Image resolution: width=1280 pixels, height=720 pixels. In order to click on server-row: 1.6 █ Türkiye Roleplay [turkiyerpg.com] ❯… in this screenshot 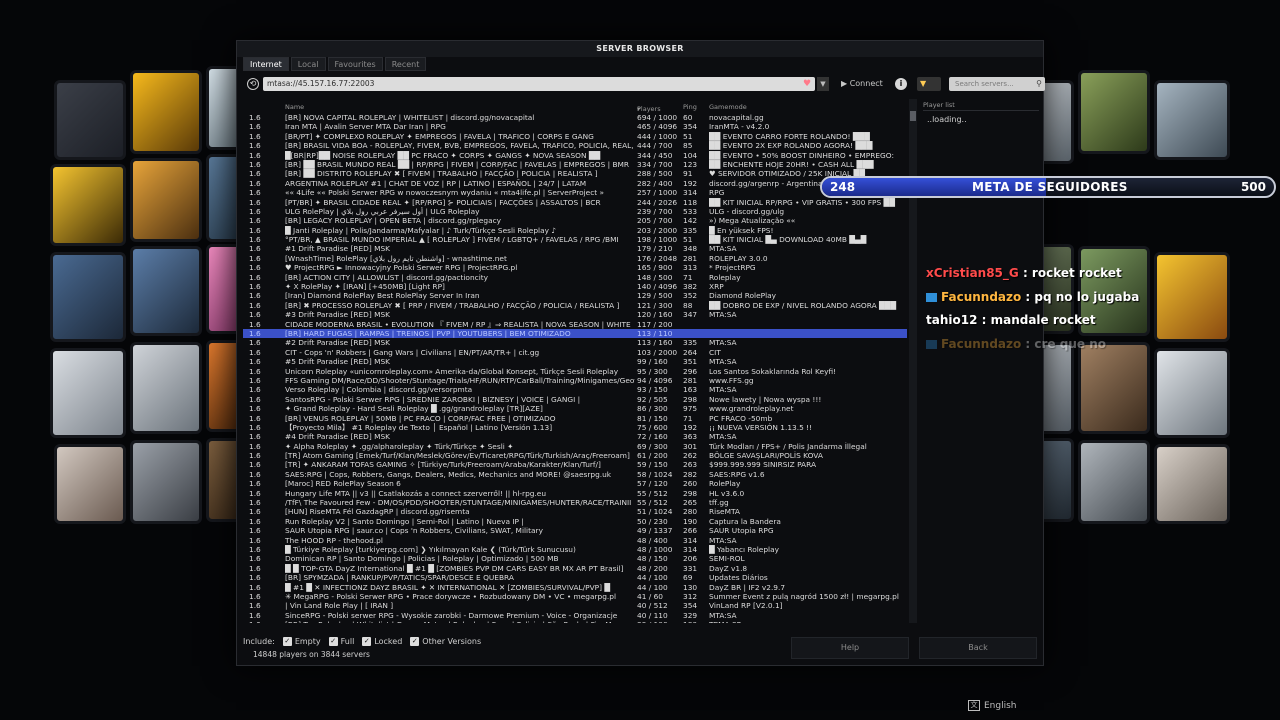, I will do `click(575, 549)`.